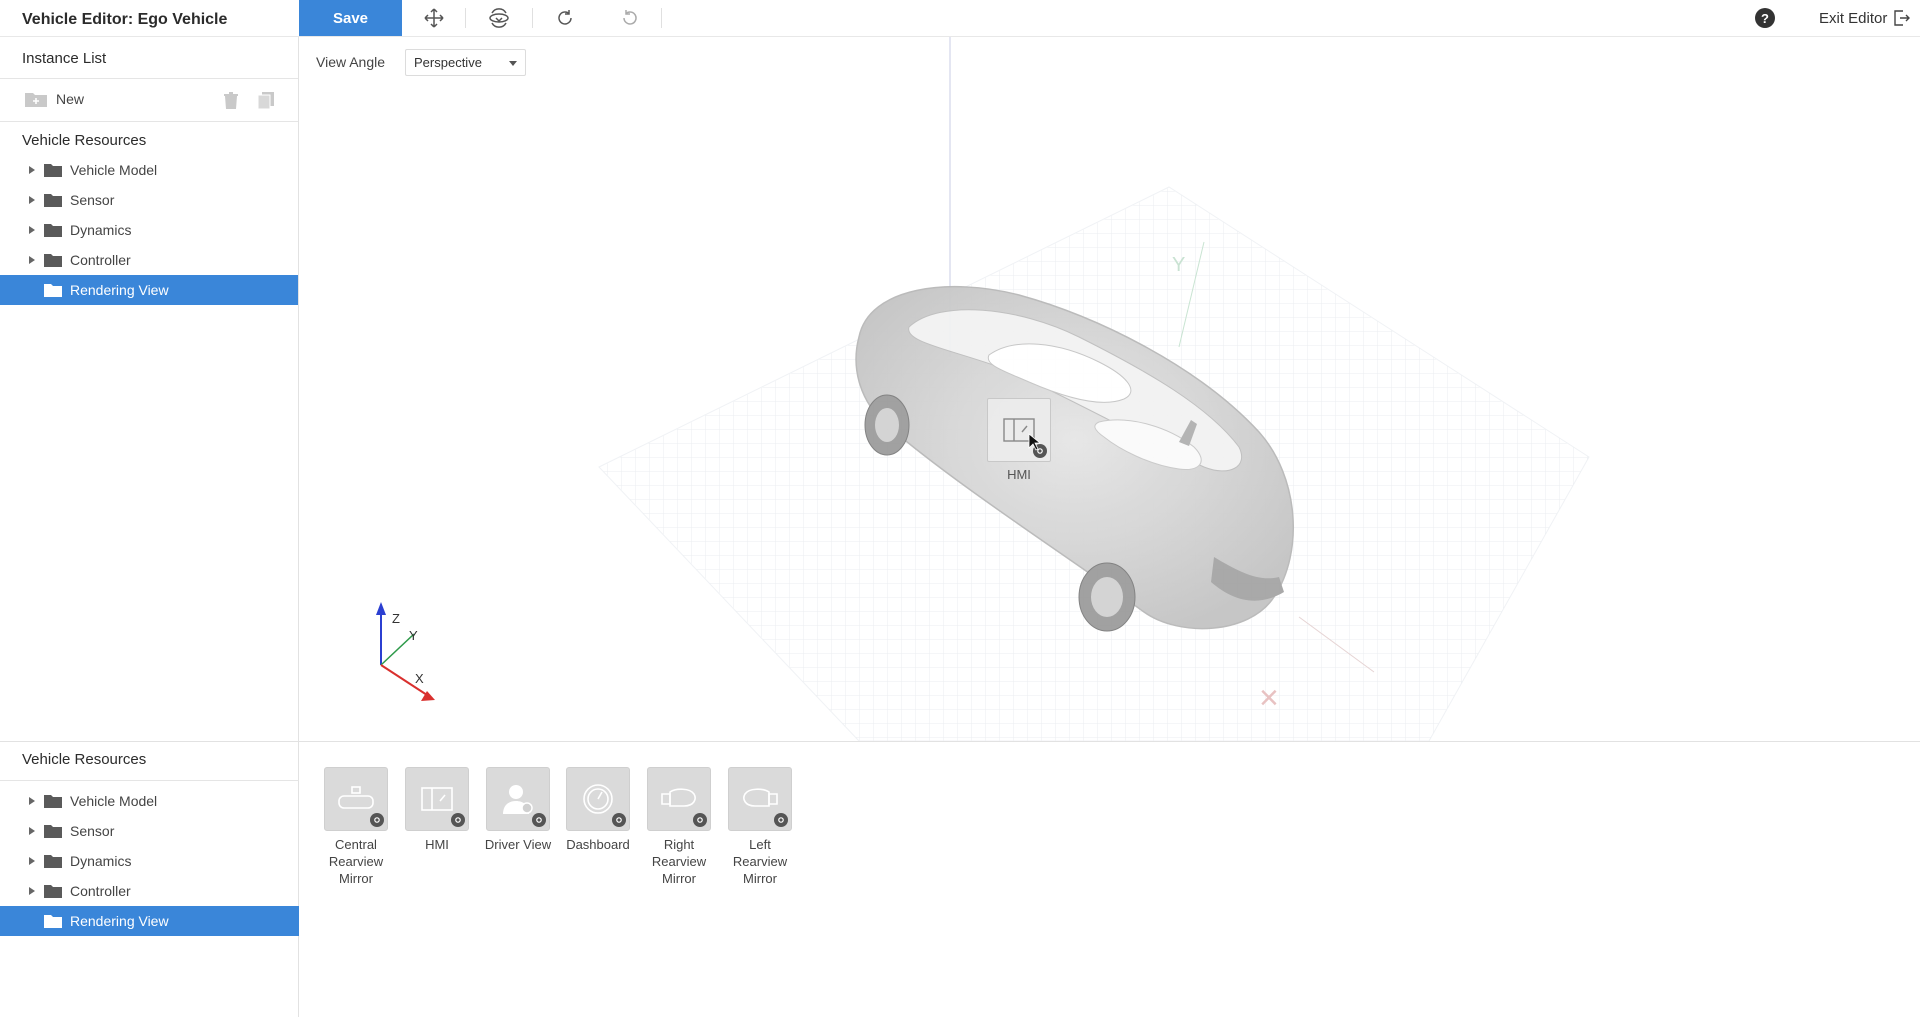 The height and width of the screenshot is (1017, 1920). I want to click on resource-label: Dashboard, so click(598, 844).